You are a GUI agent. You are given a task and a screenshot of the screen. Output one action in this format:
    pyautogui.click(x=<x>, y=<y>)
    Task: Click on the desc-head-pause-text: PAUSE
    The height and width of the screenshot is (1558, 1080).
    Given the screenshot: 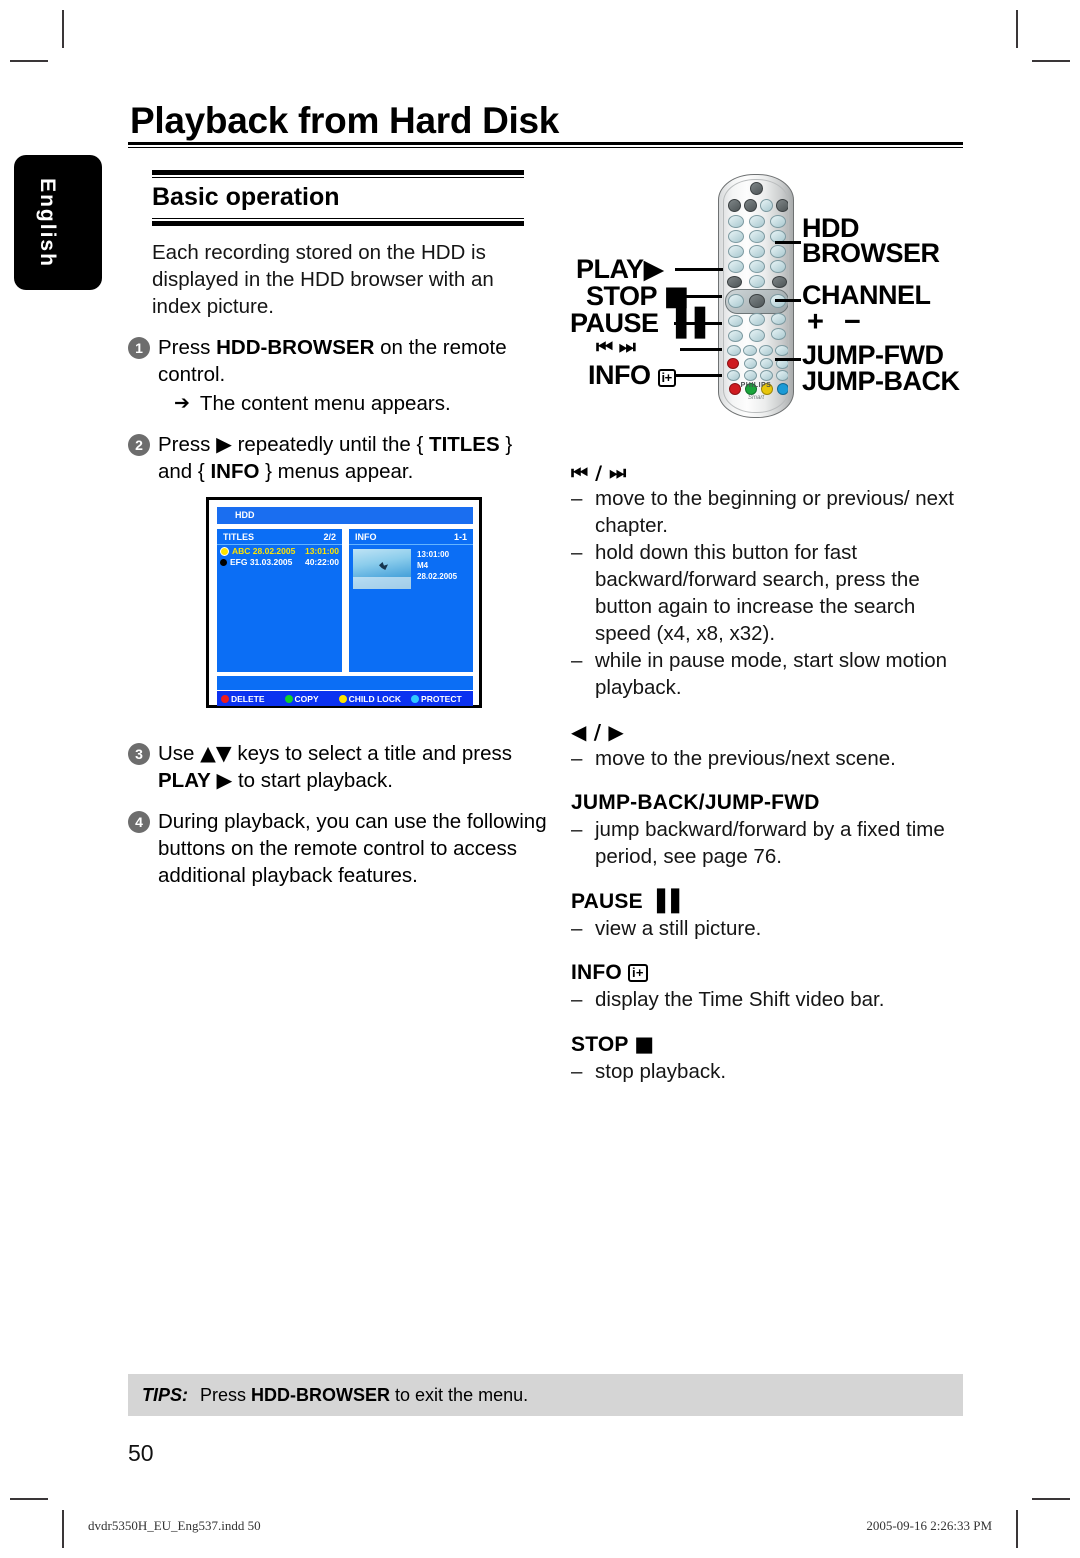 What is the action you would take?
    pyautogui.click(x=607, y=901)
    